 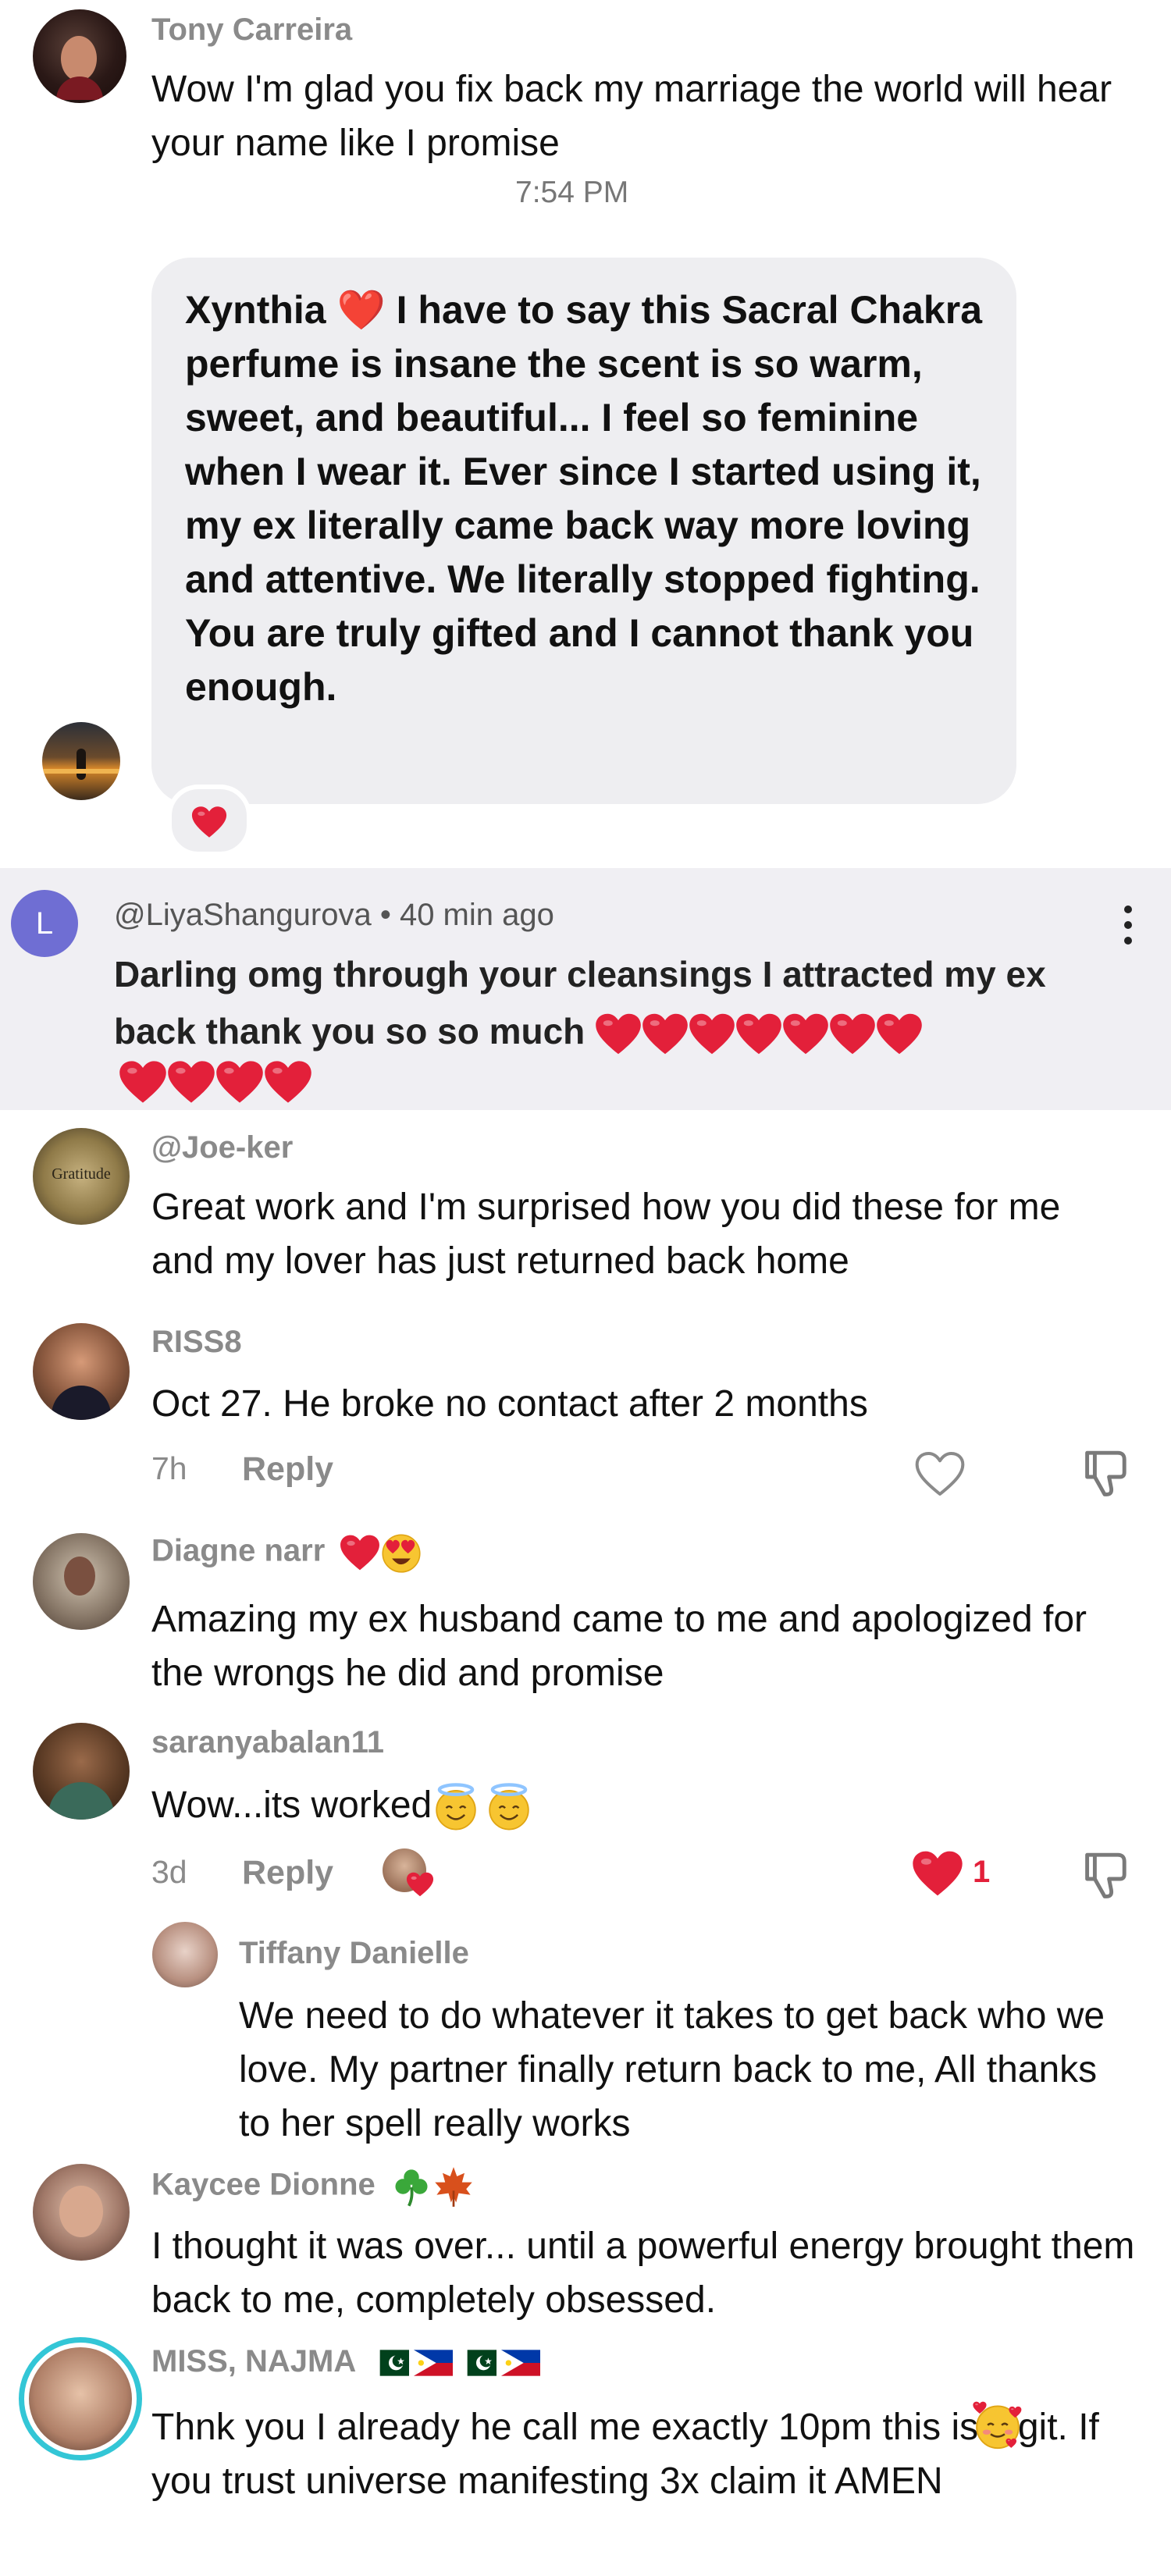 What do you see at coordinates (938, 1873) in the screenshot?
I see `like-heart-filled-icon` at bounding box center [938, 1873].